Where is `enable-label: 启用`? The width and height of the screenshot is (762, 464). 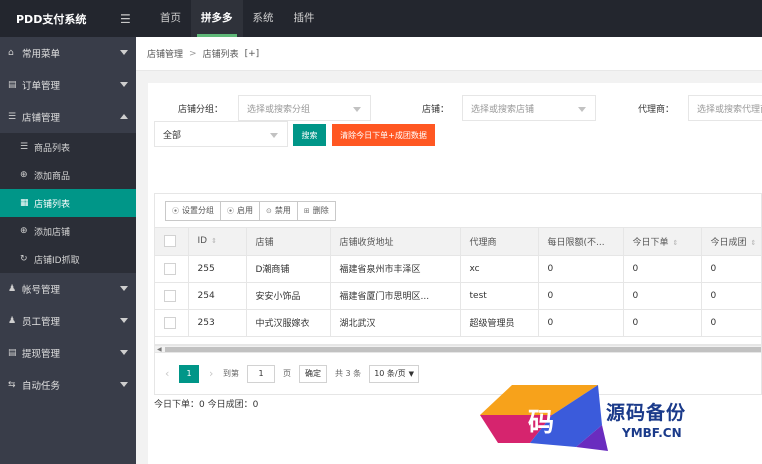
enable-label: 启用 is located at coordinates (245, 210).